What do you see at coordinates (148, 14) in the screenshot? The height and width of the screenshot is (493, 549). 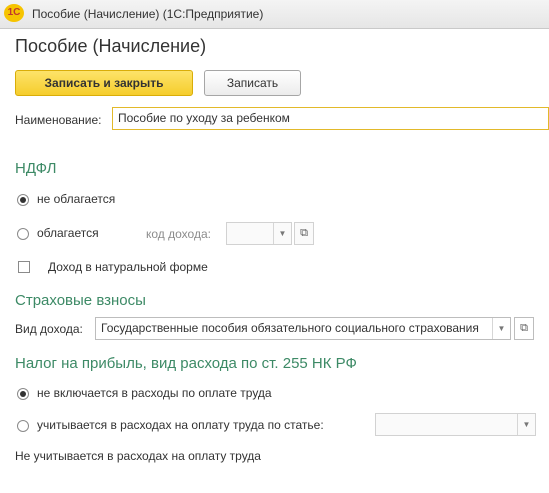 I see `window-title: Пособие (Начисление) (1С:Предприятие)` at bounding box center [148, 14].